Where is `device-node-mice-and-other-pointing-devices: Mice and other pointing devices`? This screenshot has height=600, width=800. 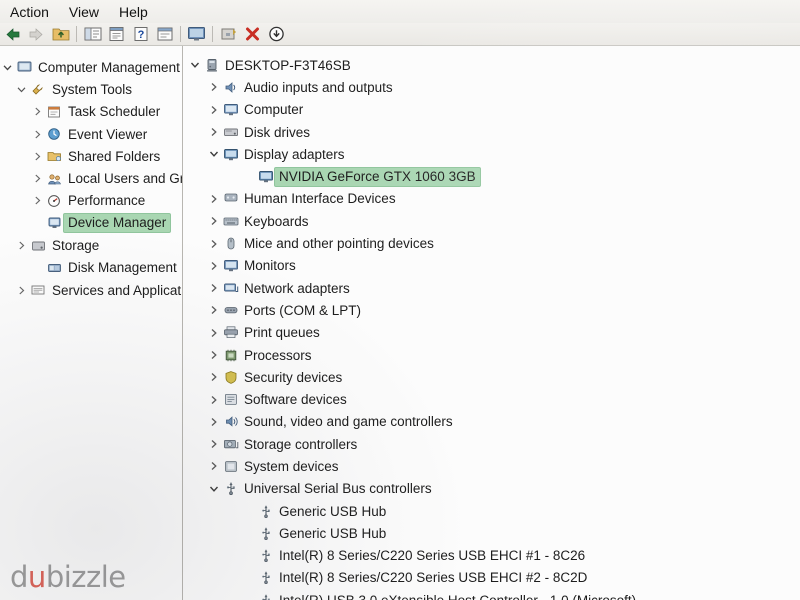
device-node-mice-and-other-pointing-devices: Mice and other pointing devices is located at coordinates (491, 243).